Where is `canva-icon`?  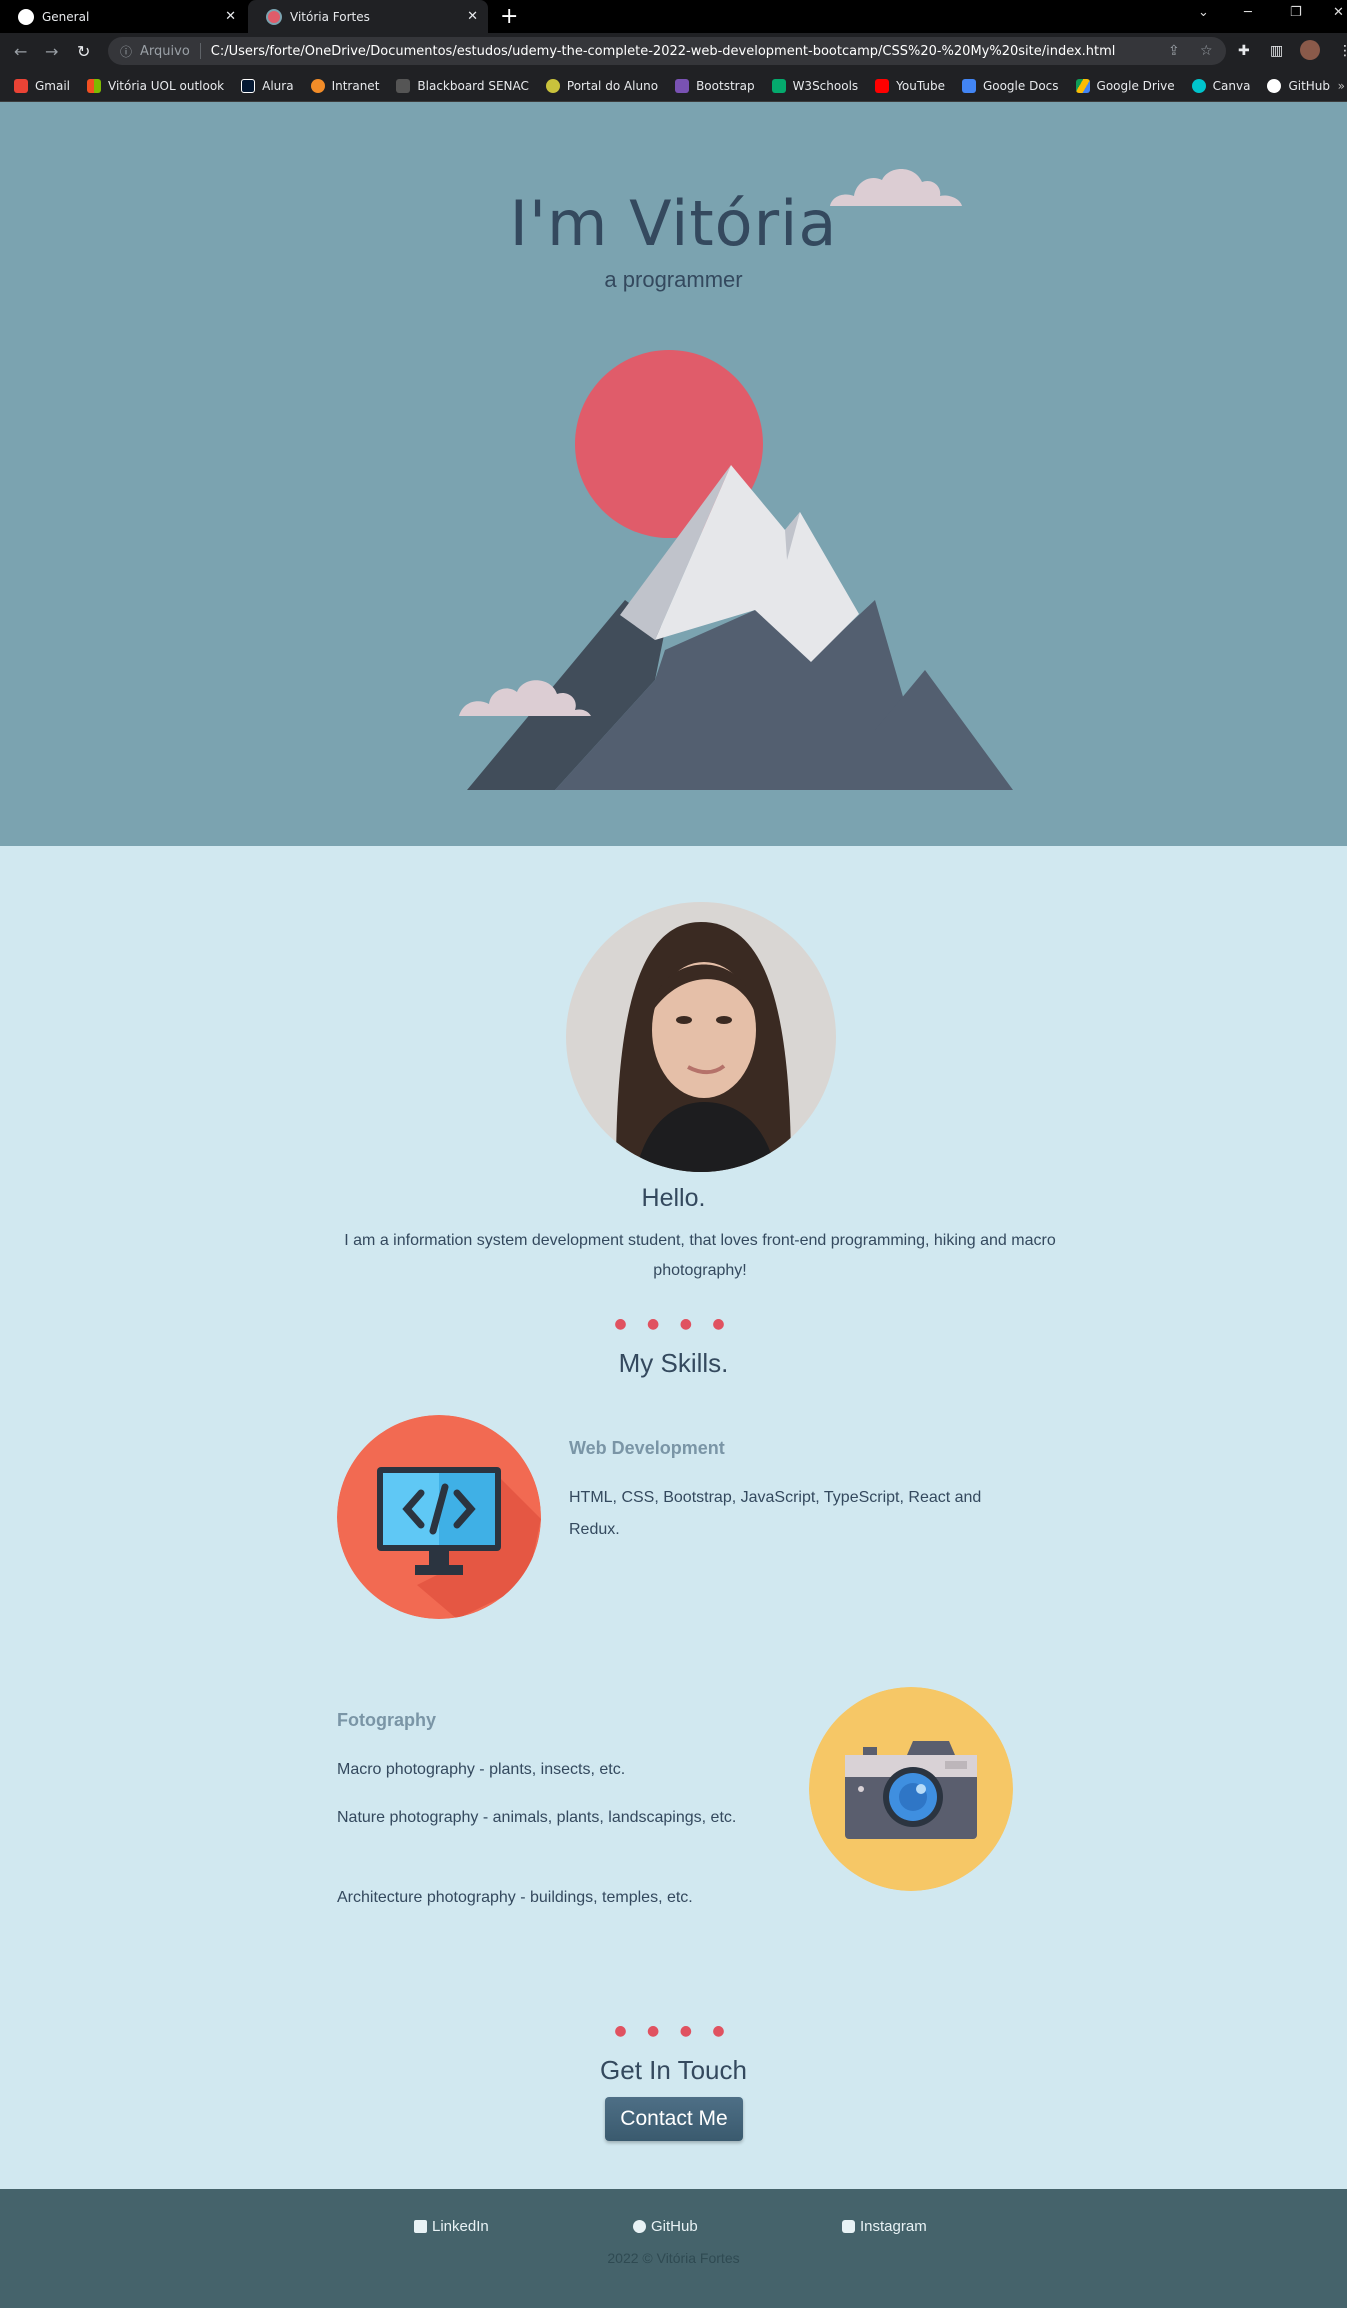 canva-icon is located at coordinates (1198, 86).